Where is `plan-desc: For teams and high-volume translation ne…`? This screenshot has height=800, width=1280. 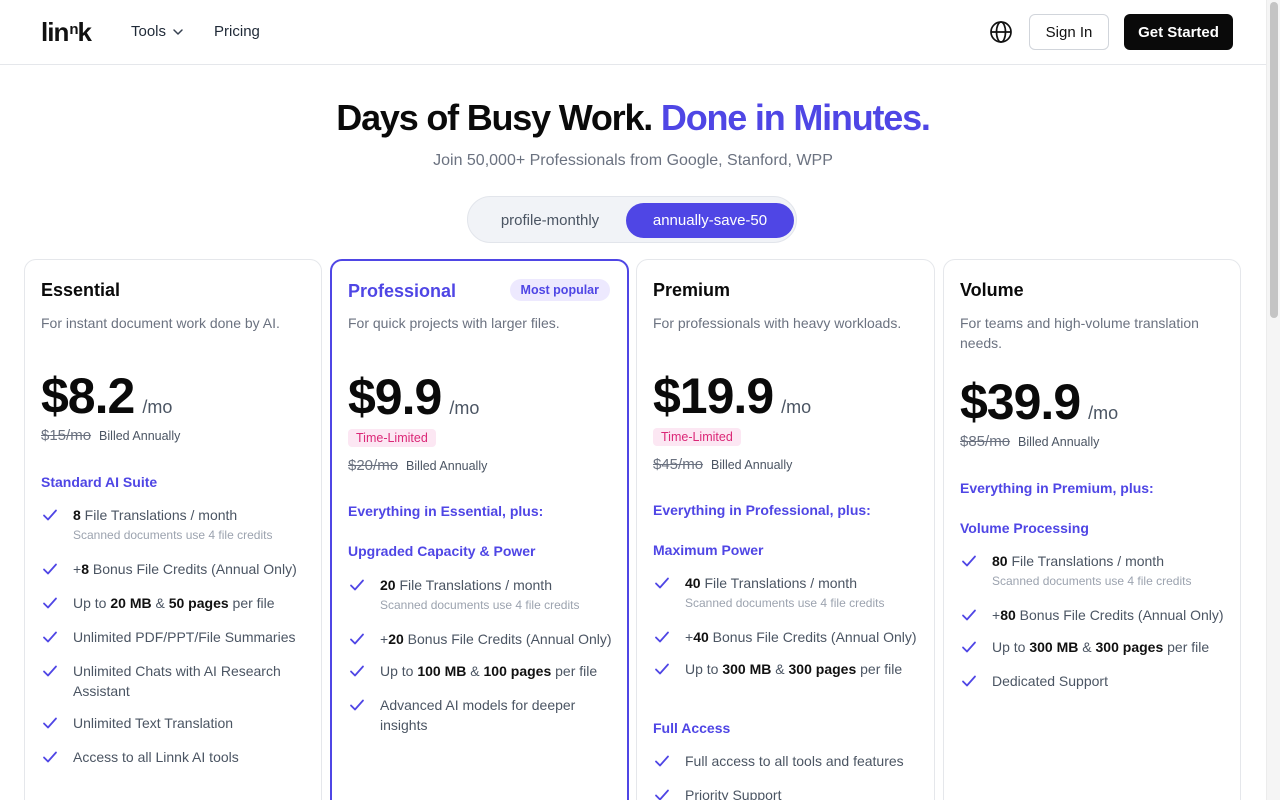 plan-desc: For teams and high-volume translation ne… is located at coordinates (1079, 333).